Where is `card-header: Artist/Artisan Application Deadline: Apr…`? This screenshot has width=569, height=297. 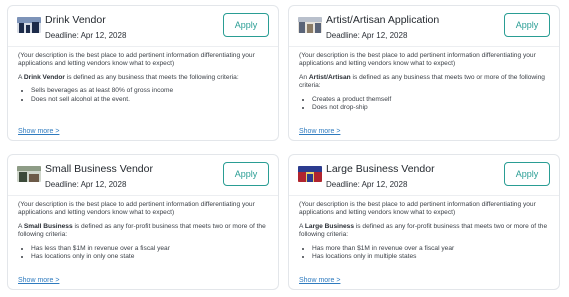 card-header: Artist/Artisan Application Deadline: Apr… is located at coordinates (424, 26).